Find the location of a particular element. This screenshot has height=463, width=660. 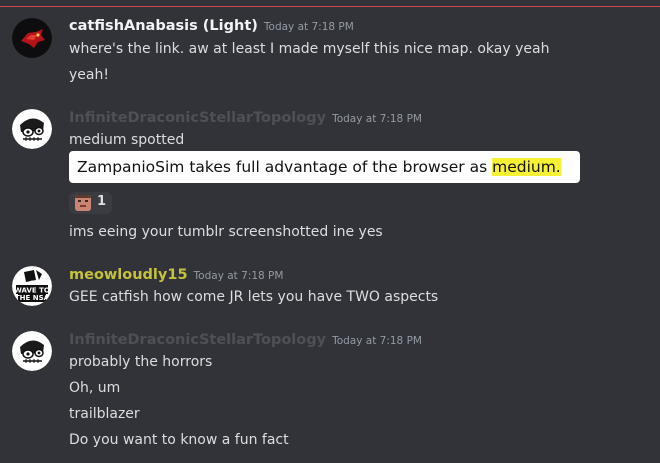

reaction-count: 1 is located at coordinates (102, 201).